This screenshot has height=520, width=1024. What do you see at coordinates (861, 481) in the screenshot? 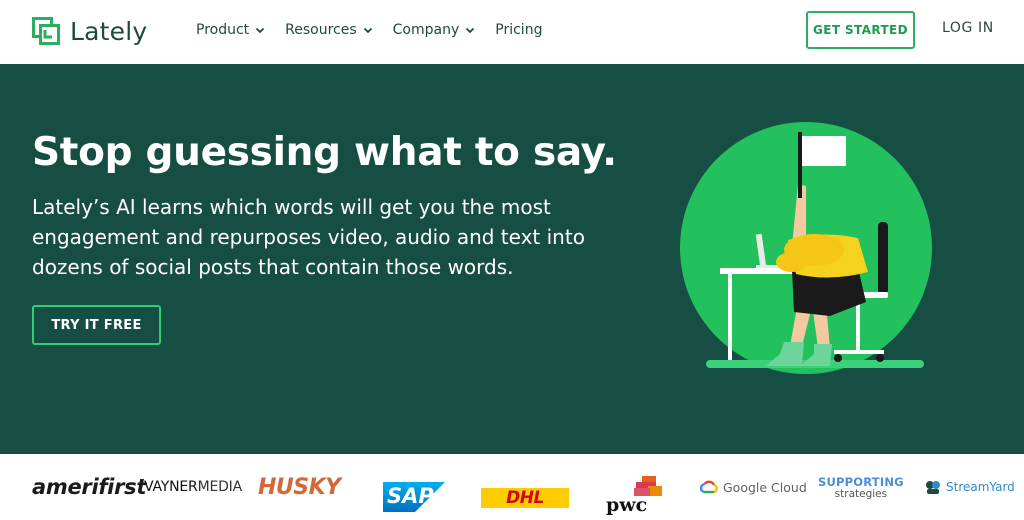
I see `supporting-text: SUPPORTING` at bounding box center [861, 481].